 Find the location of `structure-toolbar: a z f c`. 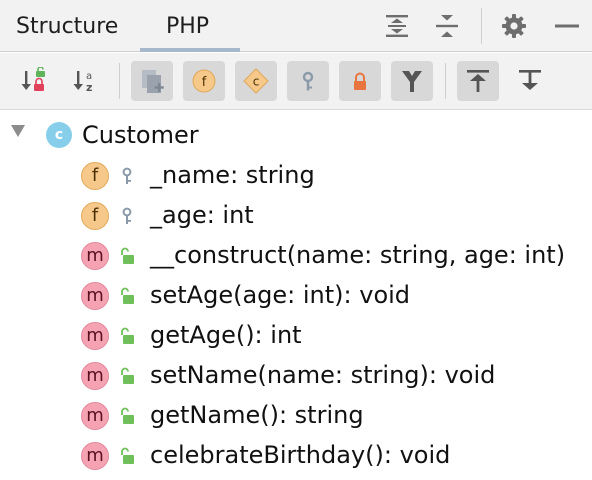

structure-toolbar: a z f c is located at coordinates (296, 81).